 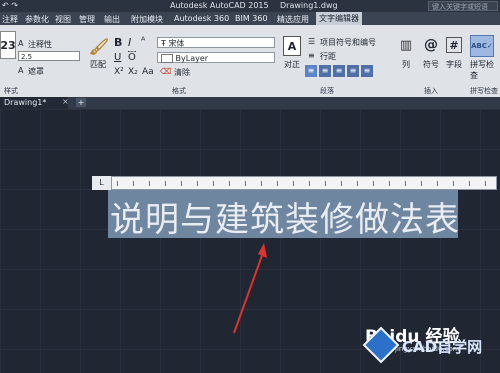 I want to click on align-left-icon: ≡, so click(x=311, y=71).